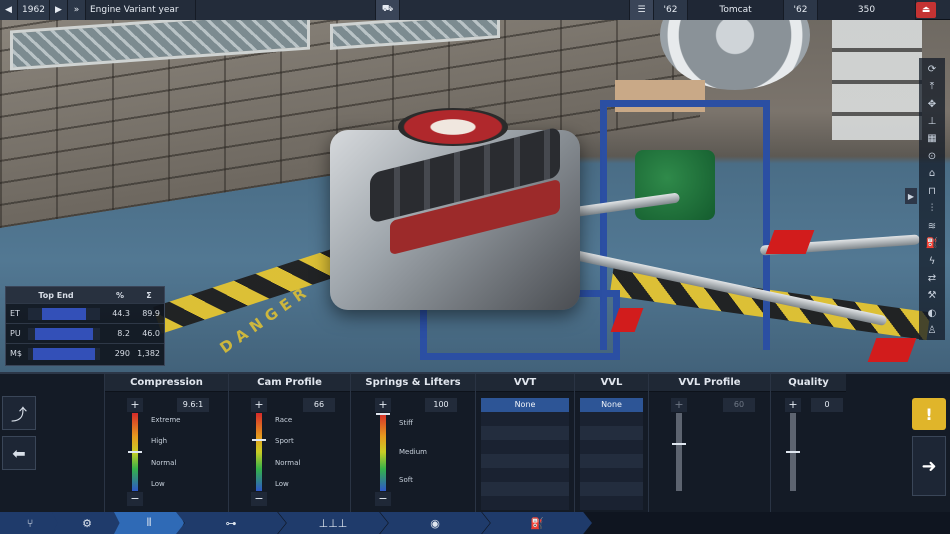 This screenshot has width=950, height=534. What do you see at coordinates (149, 295) in the screenshot?
I see `stats-col-sum: Σ` at bounding box center [149, 295].